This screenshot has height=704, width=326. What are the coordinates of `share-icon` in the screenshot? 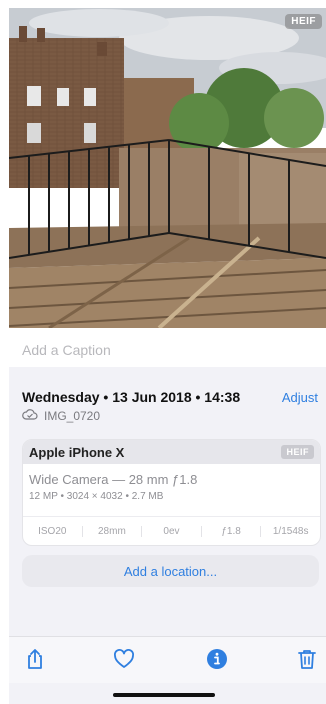 It's located at (35, 659).